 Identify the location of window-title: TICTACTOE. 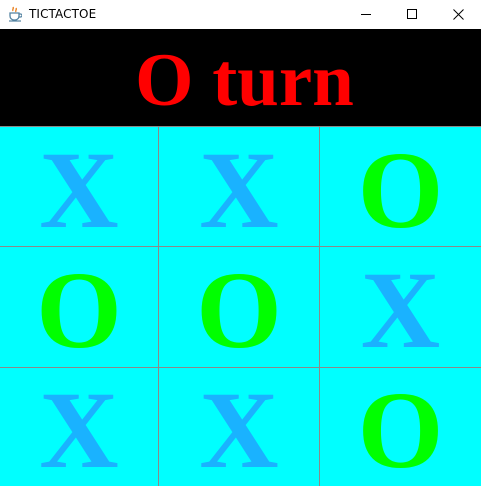
(63, 14).